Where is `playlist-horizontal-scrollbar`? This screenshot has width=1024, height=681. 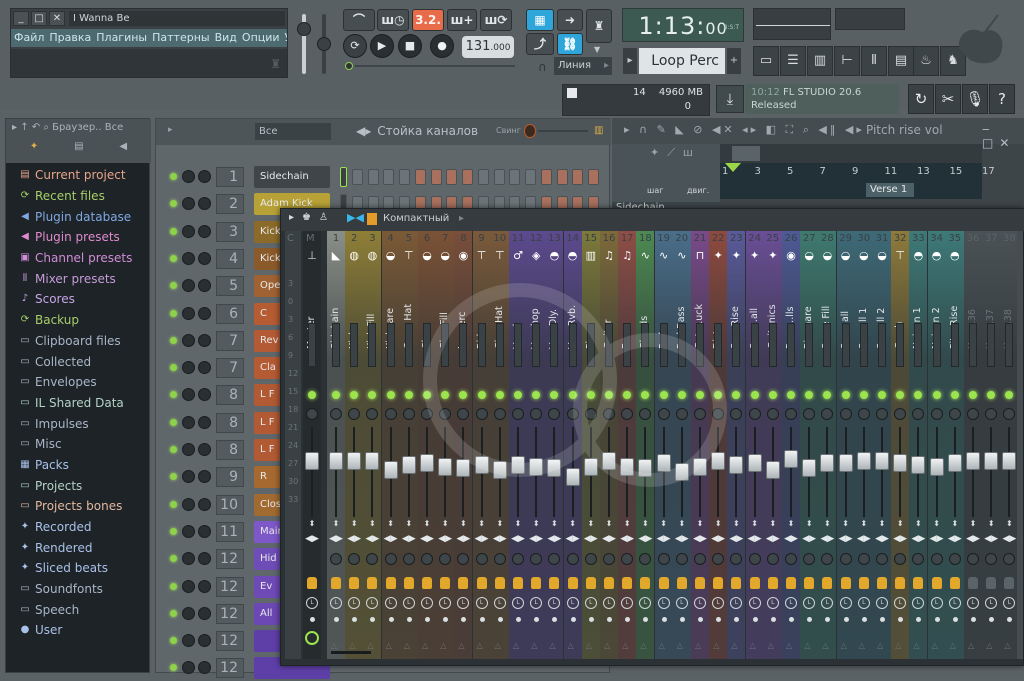
playlist-horizontal-scrollbar is located at coordinates (851, 153).